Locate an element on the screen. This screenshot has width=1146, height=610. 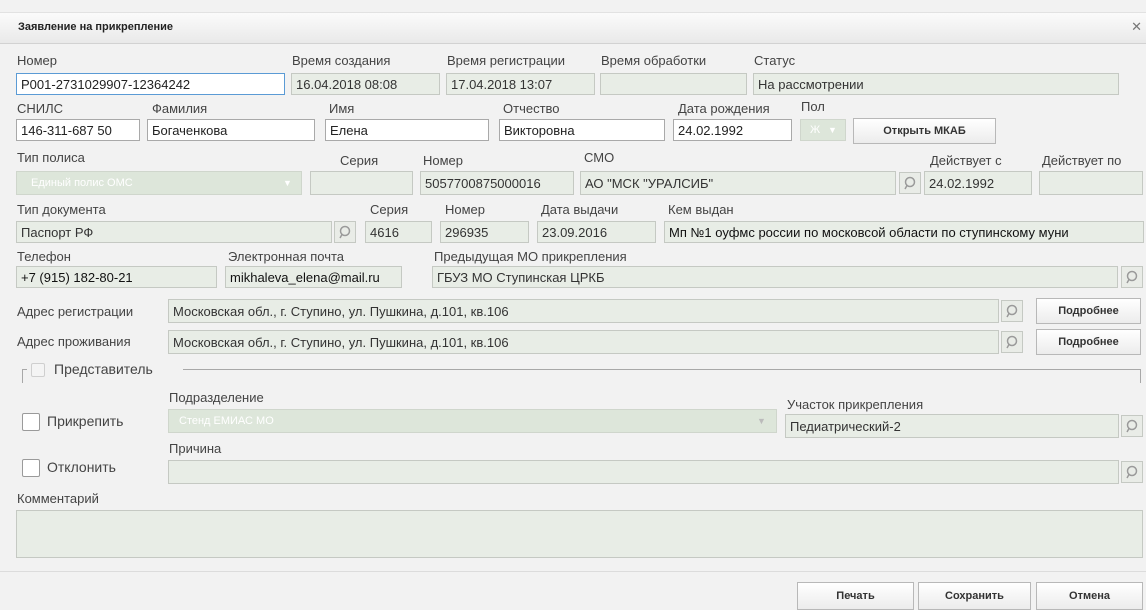
doc-series-label: Серия is located at coordinates (389, 209).